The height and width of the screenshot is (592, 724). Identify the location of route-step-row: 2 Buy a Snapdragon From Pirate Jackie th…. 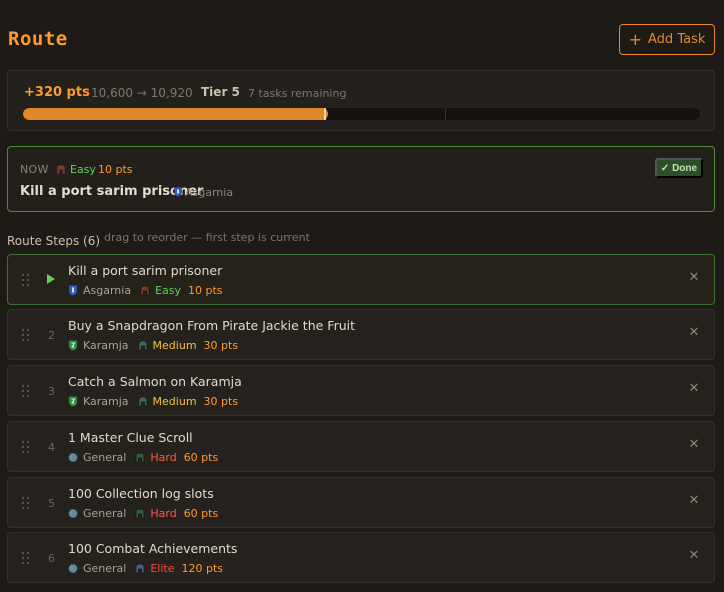
(361, 334).